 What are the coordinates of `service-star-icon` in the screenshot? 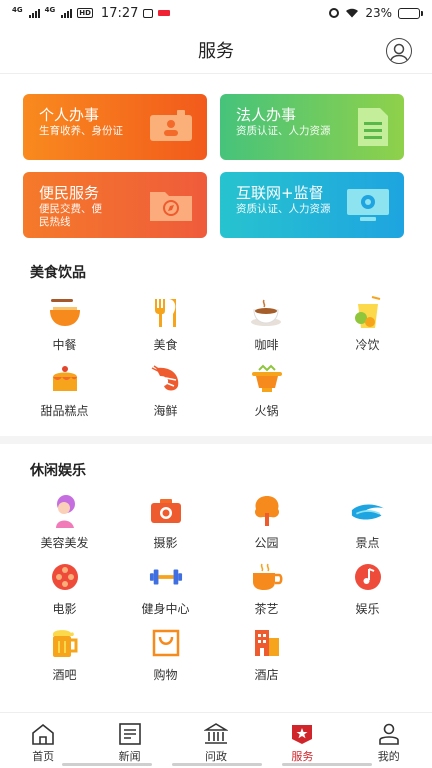 It's located at (302, 734).